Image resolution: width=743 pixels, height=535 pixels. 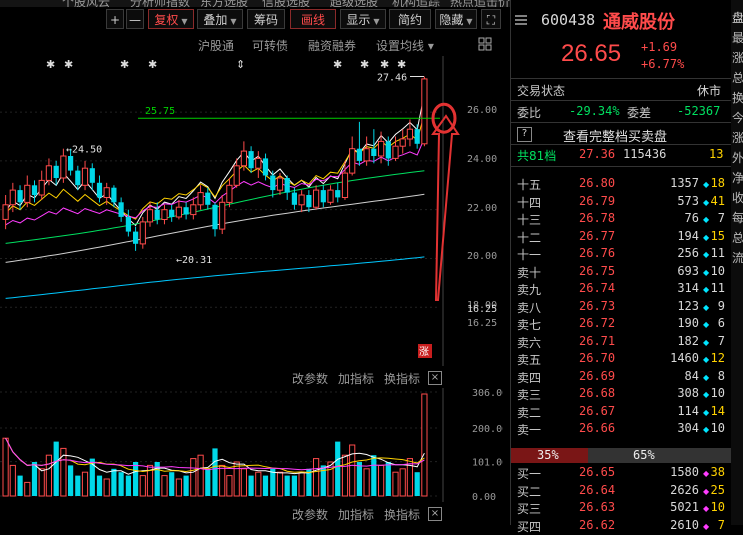 I want to click on bid-row: 买一 26.65 1580 ◆ 38, so click(x=621, y=473).